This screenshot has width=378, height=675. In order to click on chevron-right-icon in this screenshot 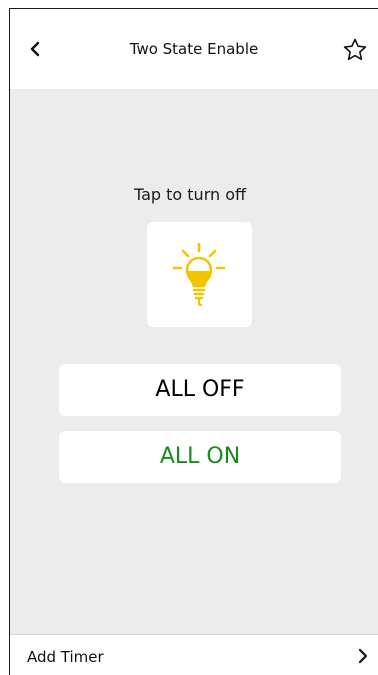, I will do `click(363, 656)`.